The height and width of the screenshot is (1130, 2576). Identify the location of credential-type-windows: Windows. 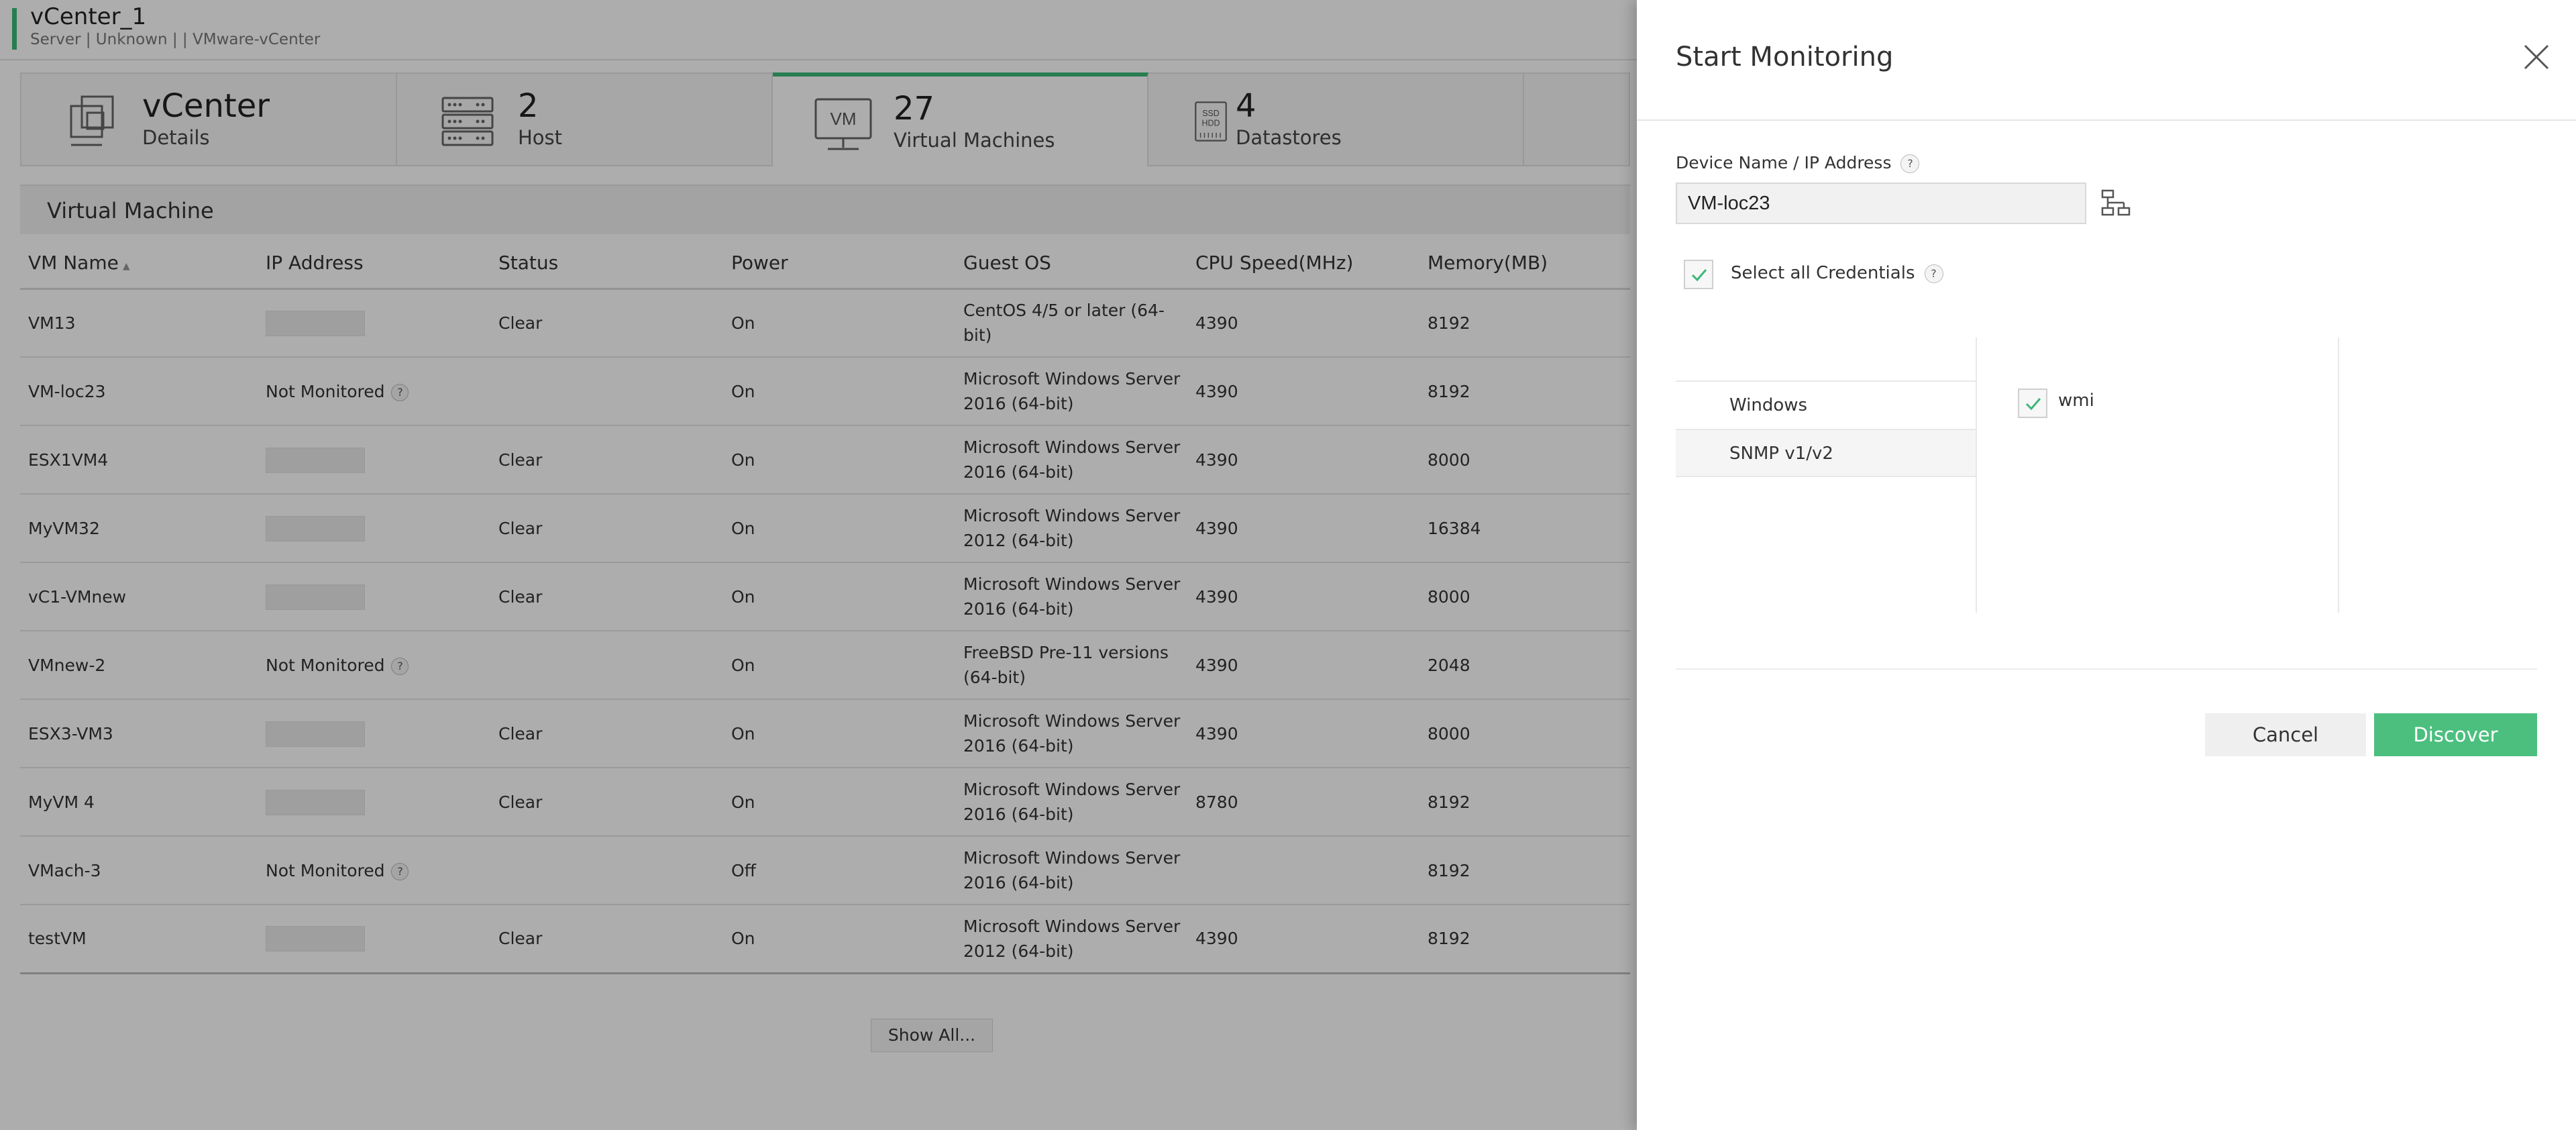
(1826, 404).